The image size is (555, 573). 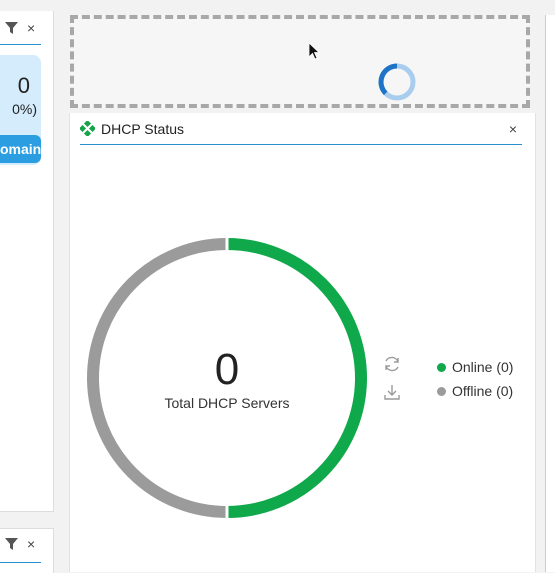 What do you see at coordinates (300, 61) in the screenshot?
I see `widget-drop-zone` at bounding box center [300, 61].